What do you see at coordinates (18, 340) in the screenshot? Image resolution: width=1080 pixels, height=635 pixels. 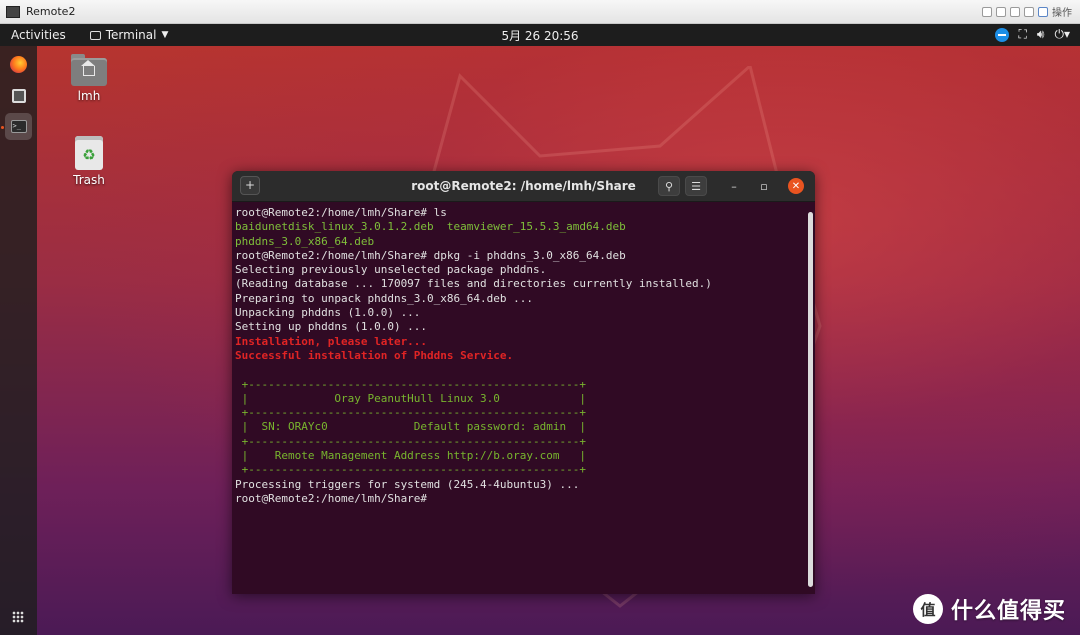 I see `dock: >_` at bounding box center [18, 340].